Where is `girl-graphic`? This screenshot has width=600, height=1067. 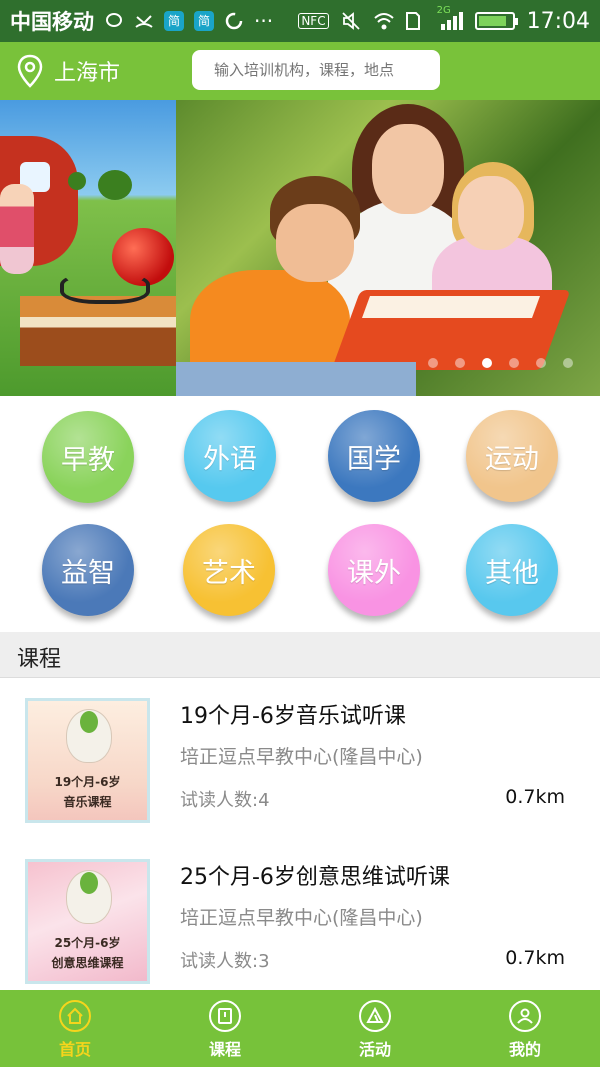
girl-graphic is located at coordinates (491, 213).